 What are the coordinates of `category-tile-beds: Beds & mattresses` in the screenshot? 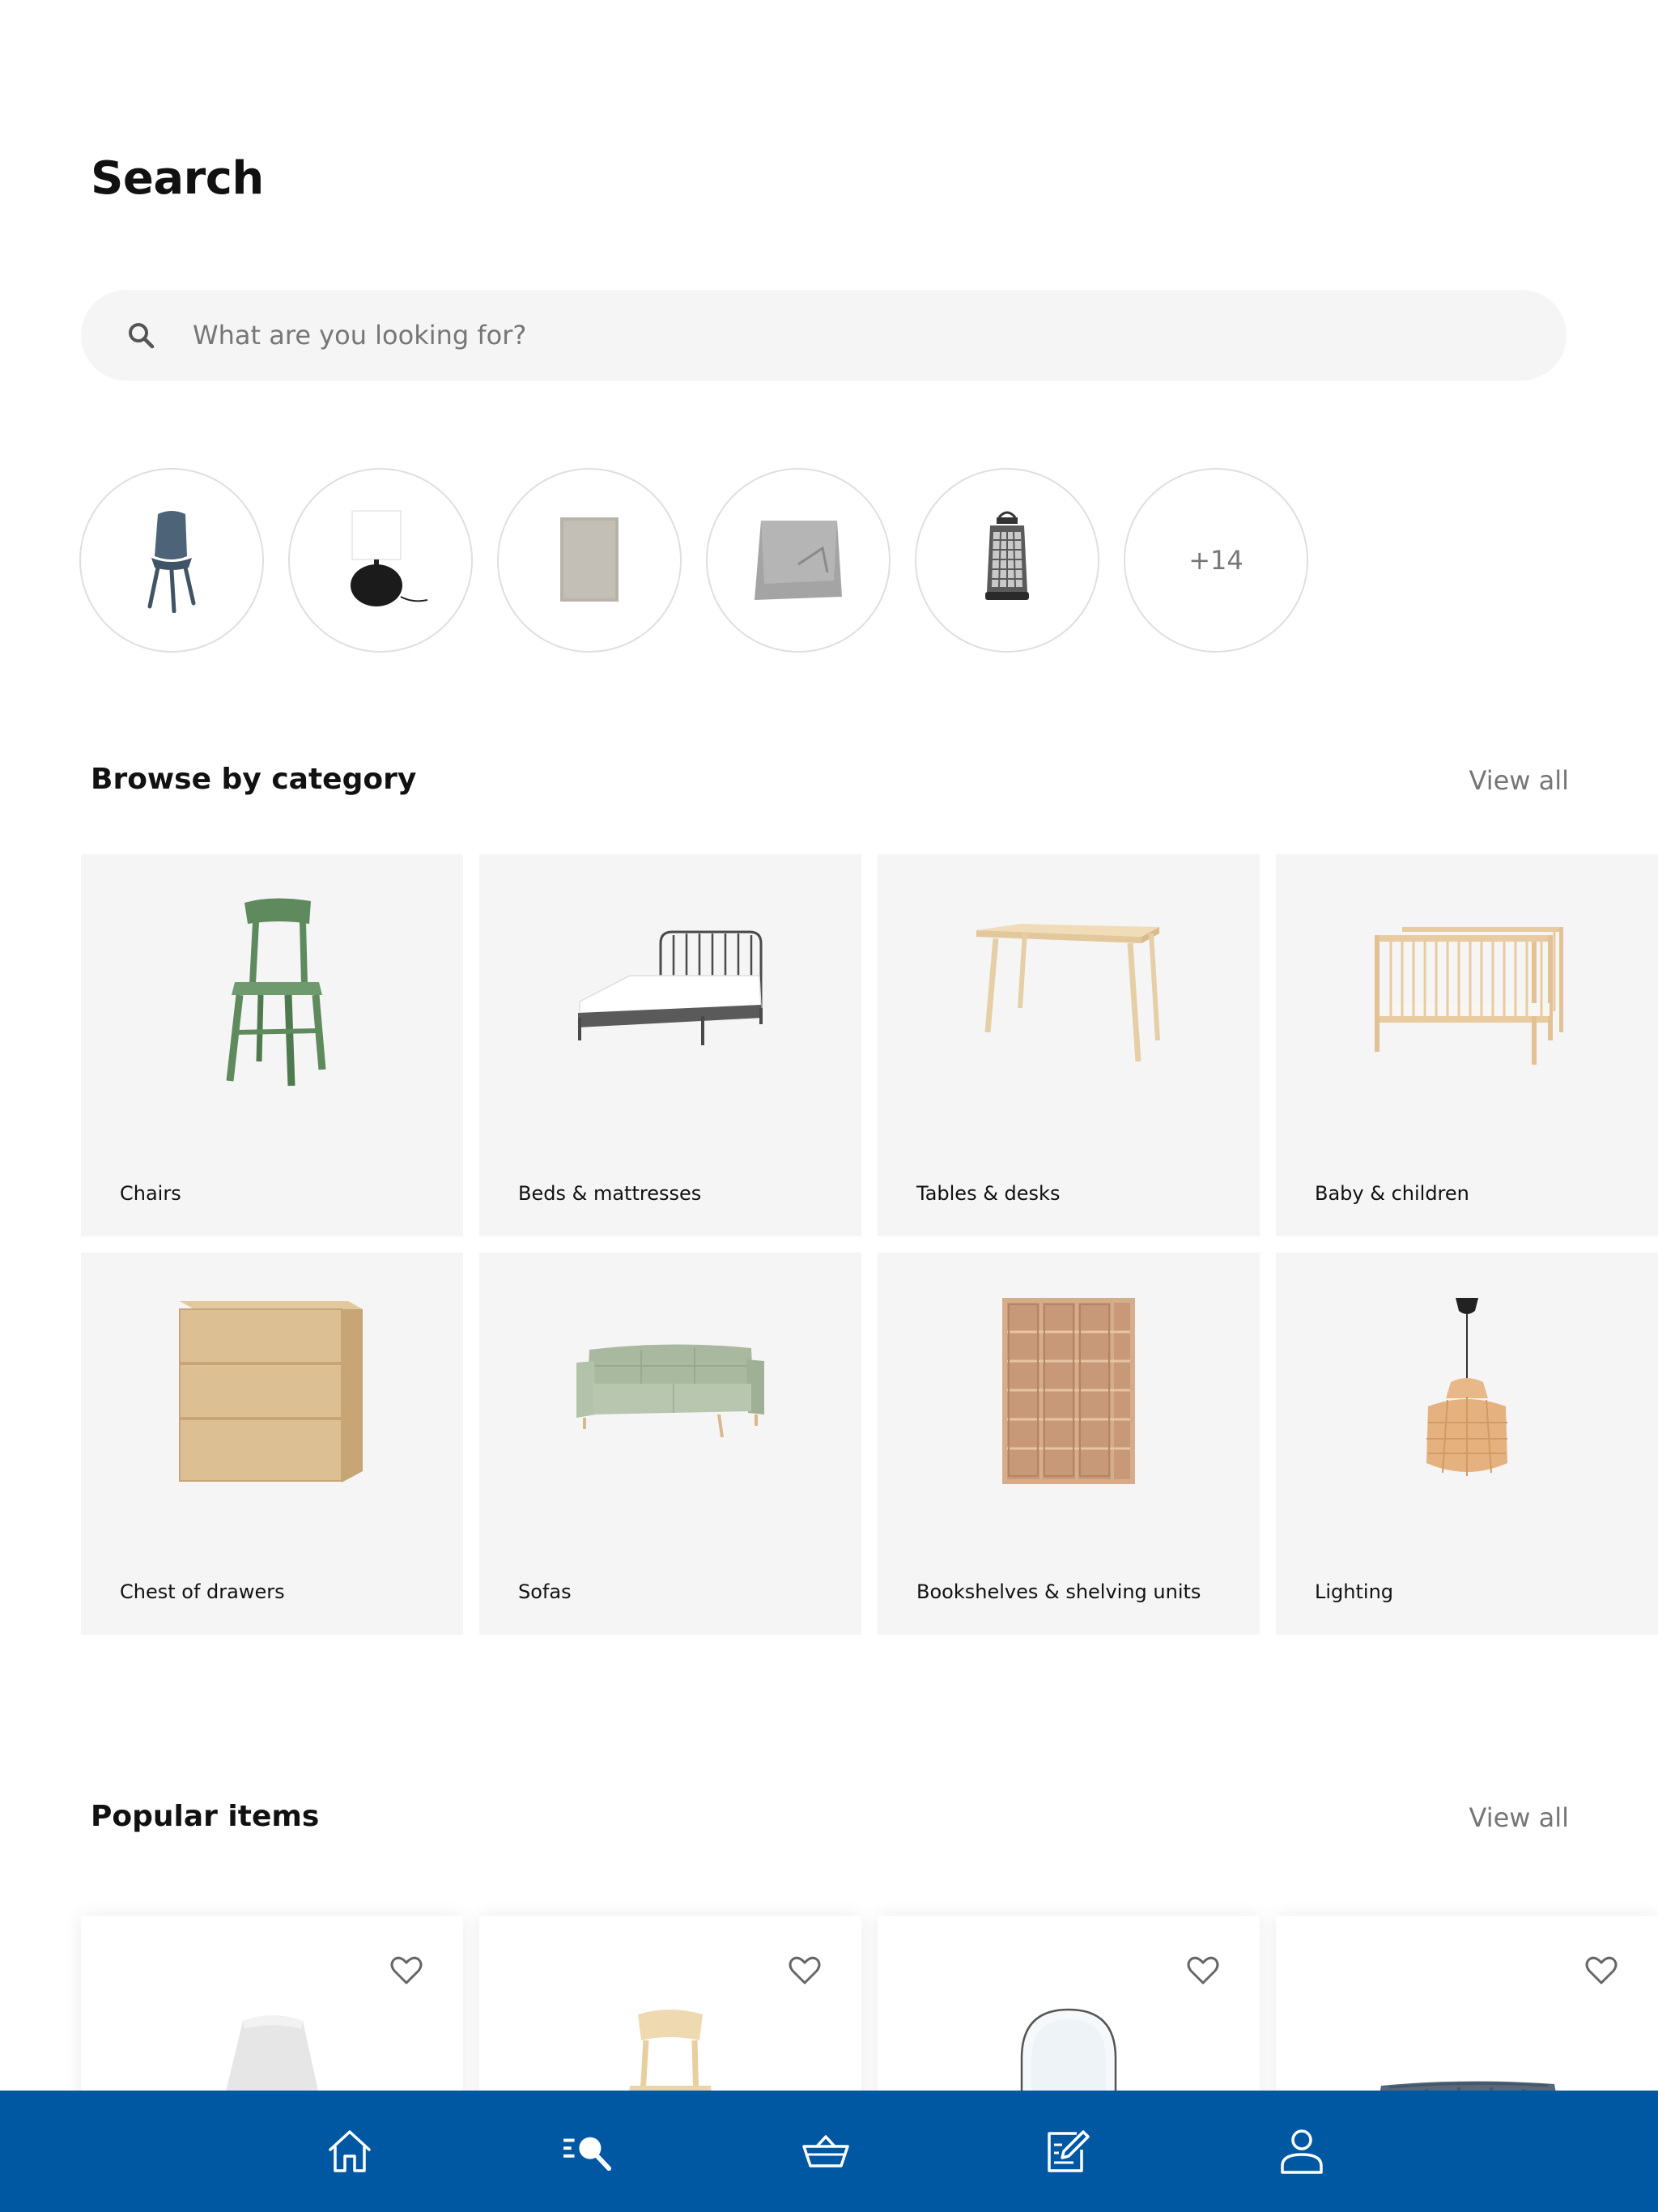 It's located at (670, 1045).